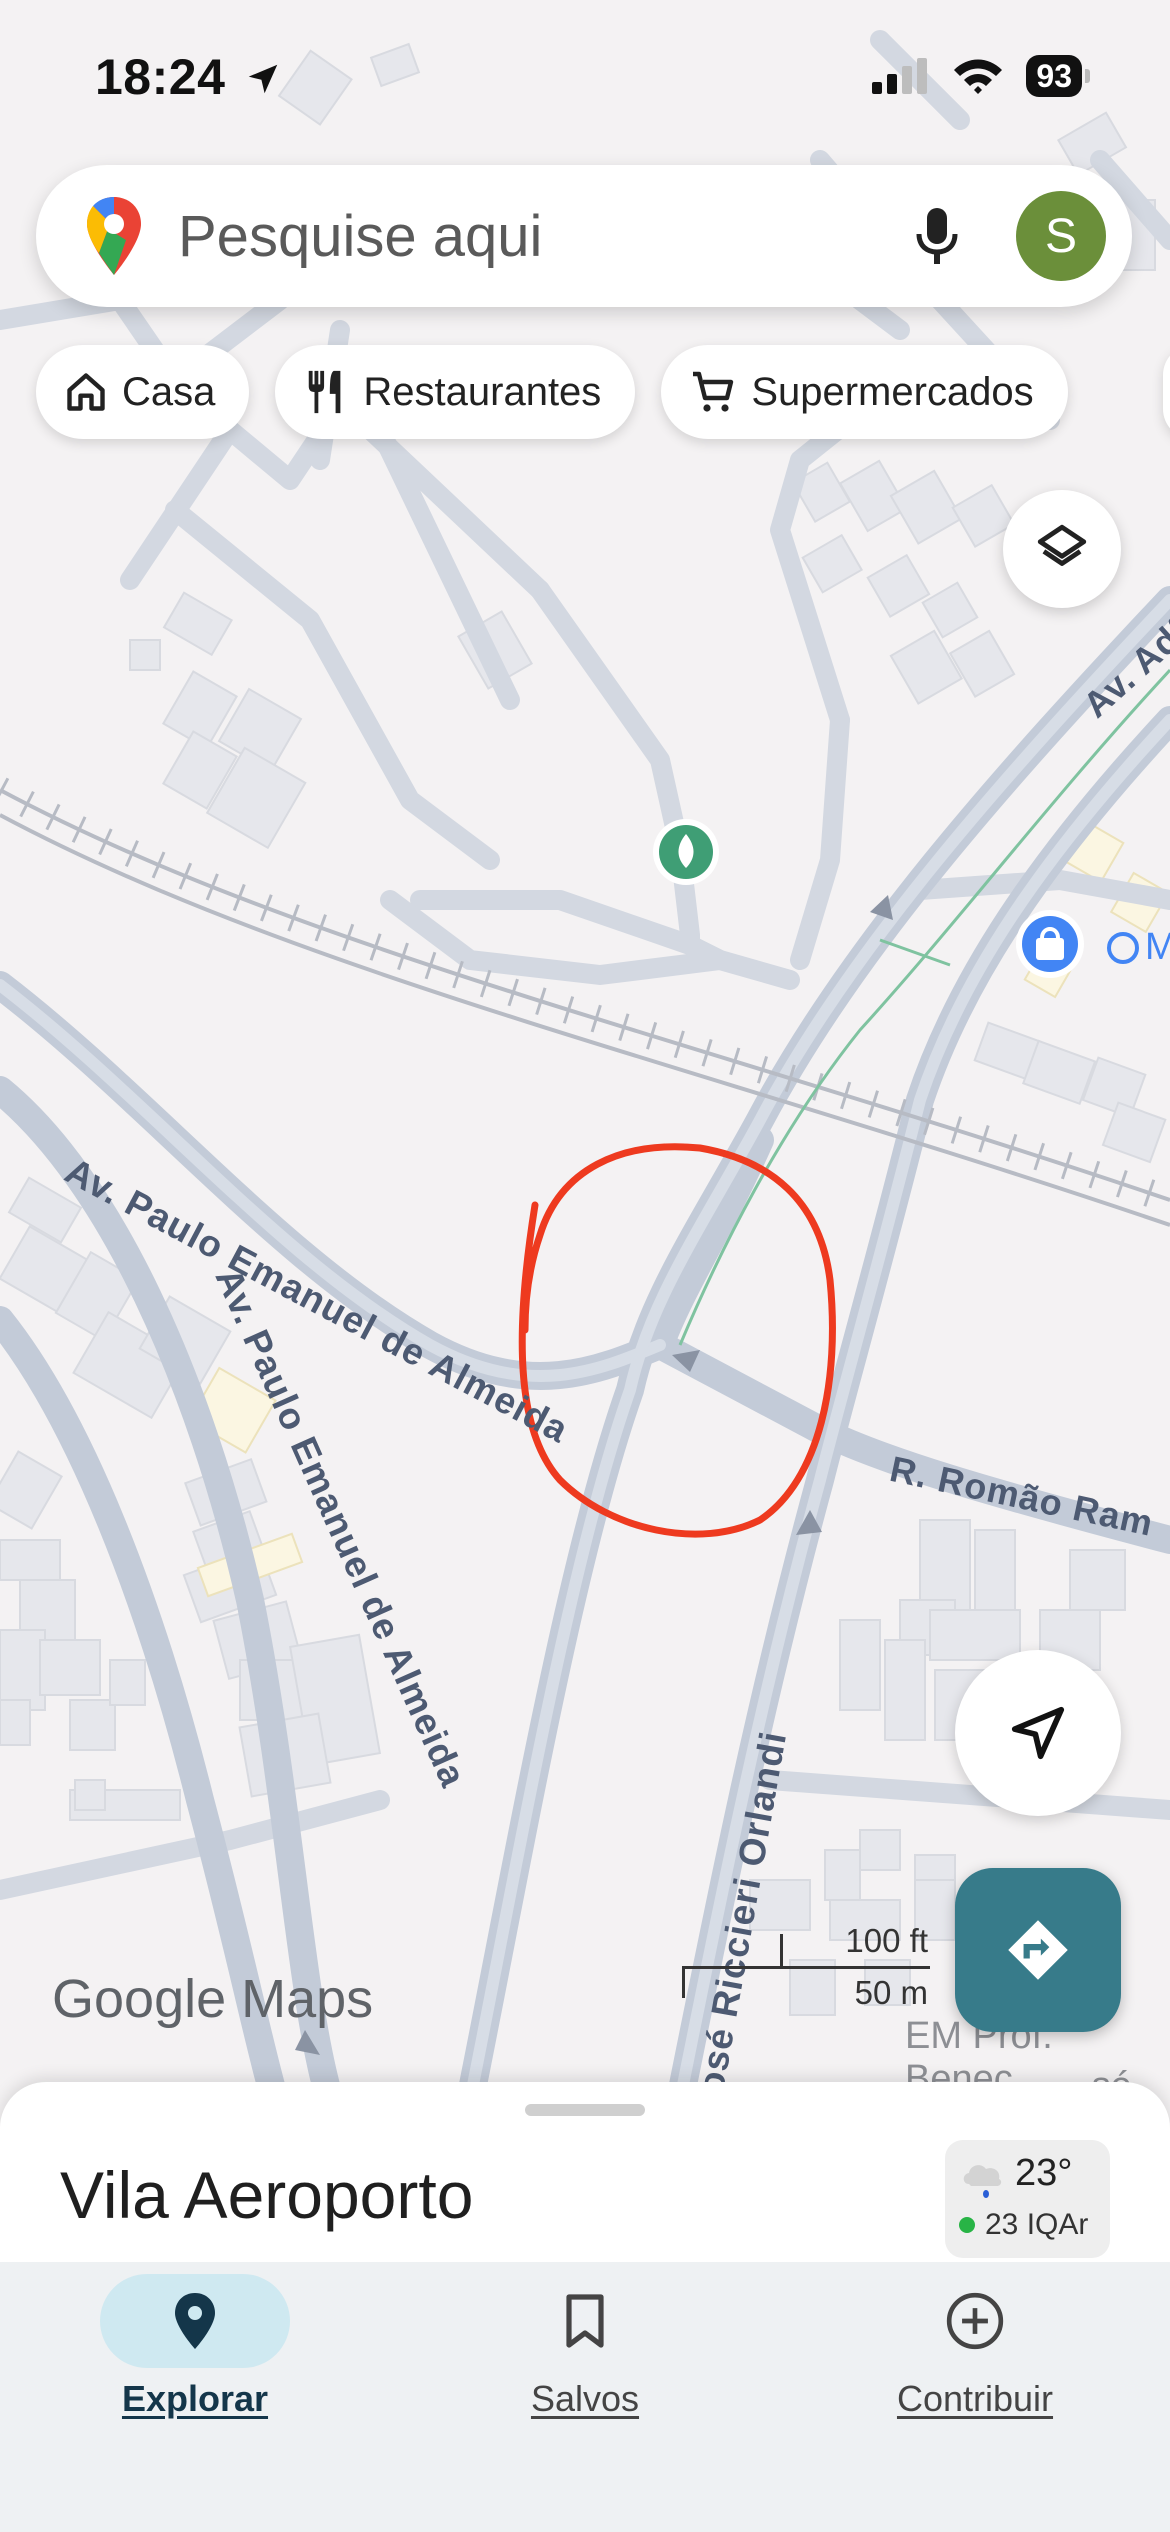  Describe the element at coordinates (1037, 2224) in the screenshot. I see `air-quality-label: 23 IQAr` at that location.